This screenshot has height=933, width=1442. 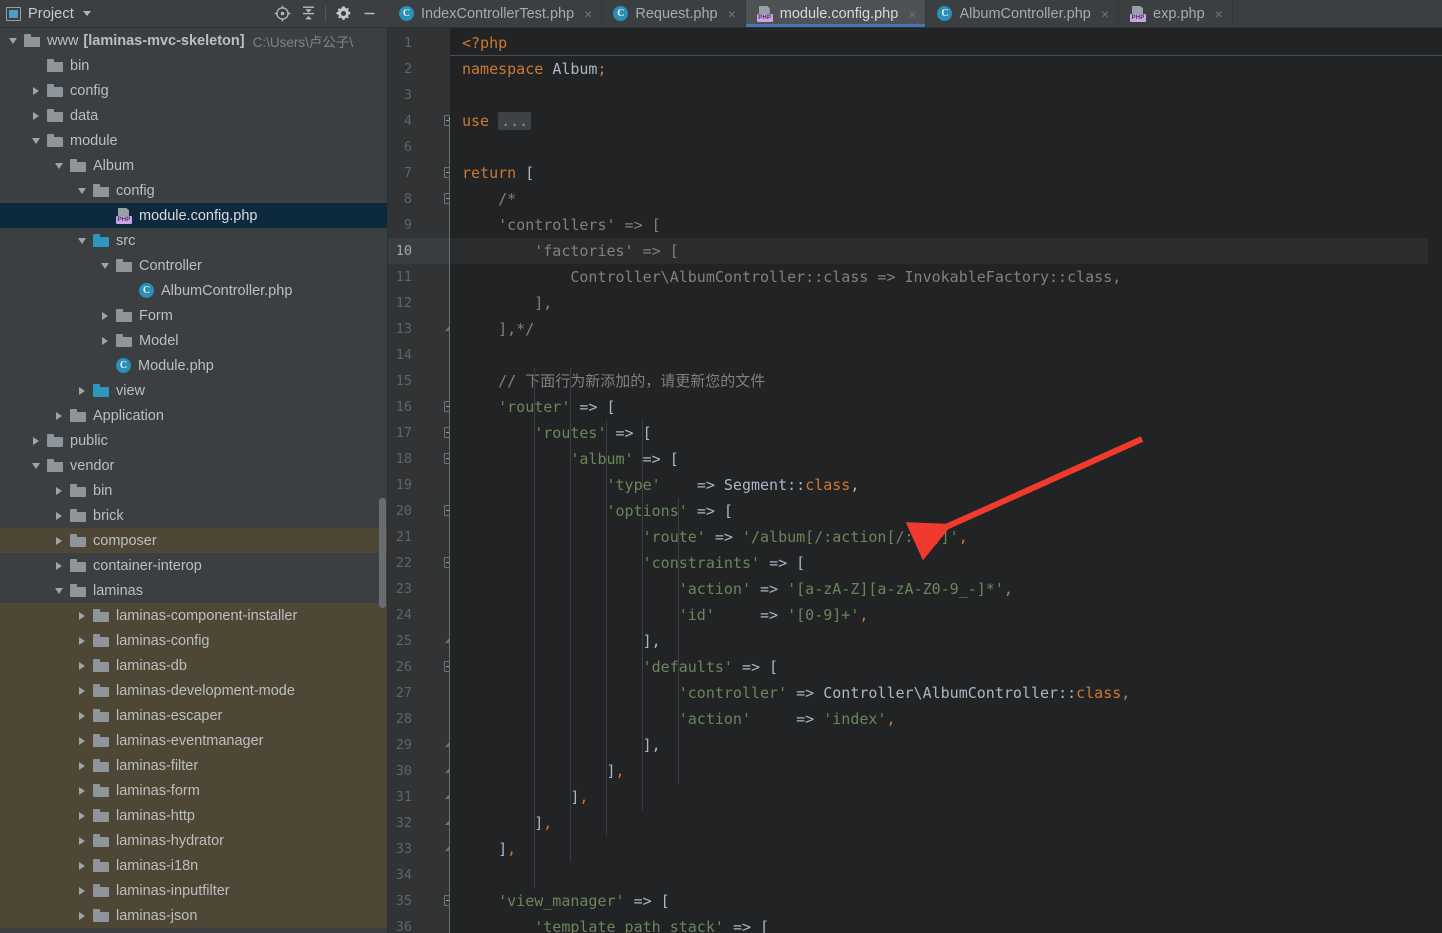 I want to click on tree-item-laminas-form: laminas-form, so click(x=193, y=790).